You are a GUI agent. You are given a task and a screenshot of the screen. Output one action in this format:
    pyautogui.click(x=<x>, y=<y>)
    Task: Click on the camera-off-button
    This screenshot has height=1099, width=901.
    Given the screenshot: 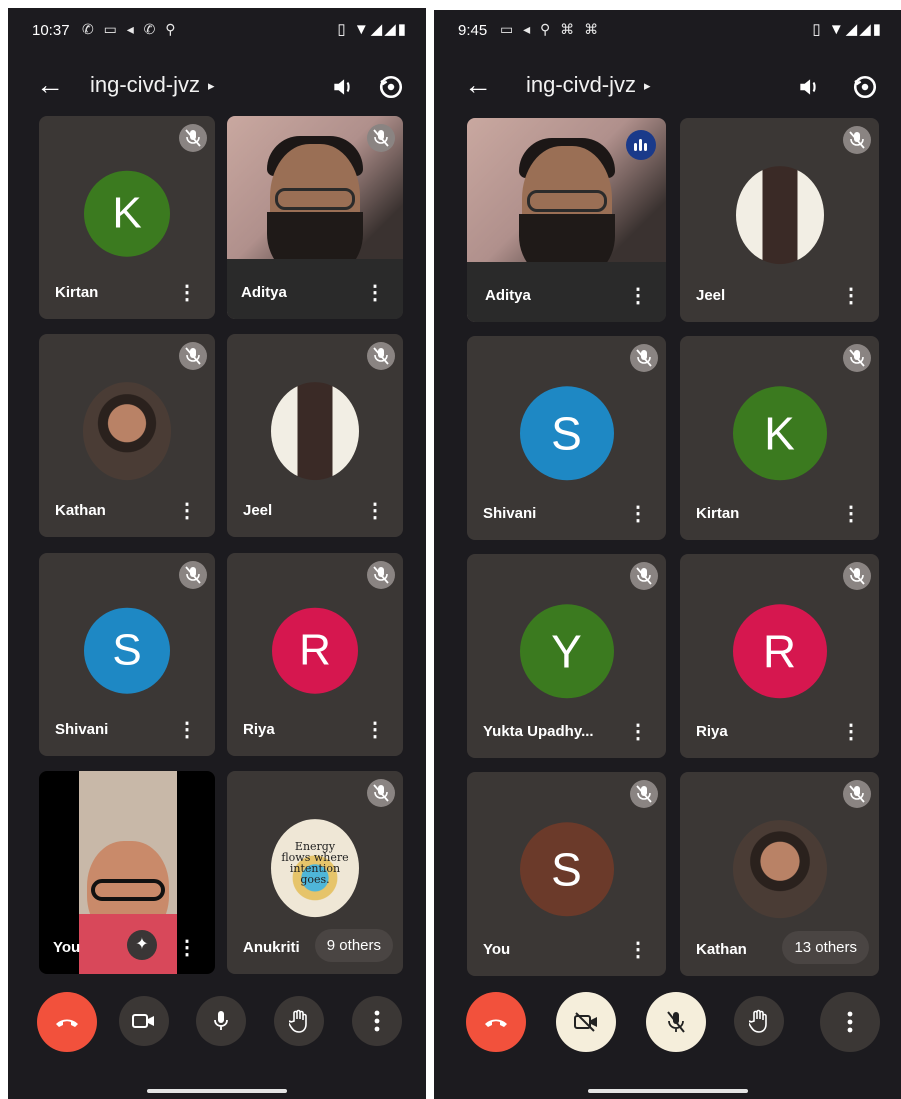 What is the action you would take?
    pyautogui.click(x=586, y=1022)
    